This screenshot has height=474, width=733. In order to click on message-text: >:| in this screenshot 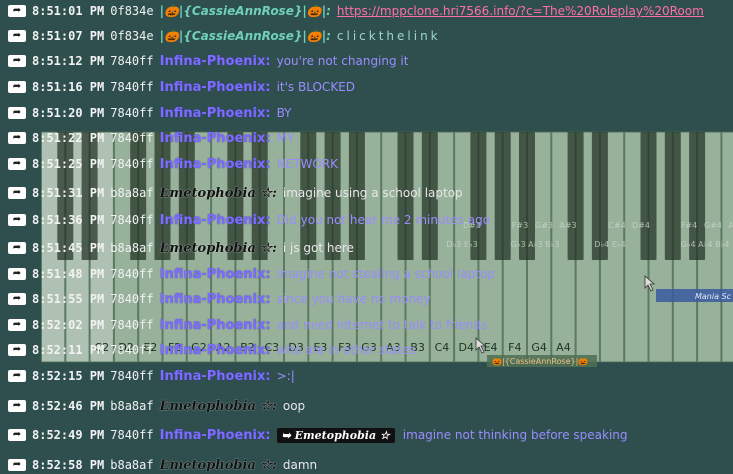, I will do `click(285, 376)`.